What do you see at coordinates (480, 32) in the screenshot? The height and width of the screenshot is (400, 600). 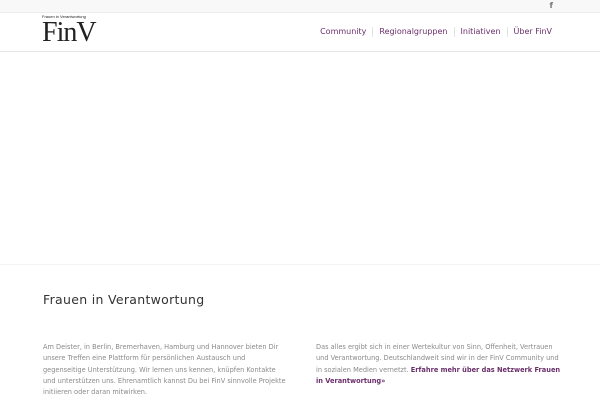 I see `nav-item-initiativen: Initiativen` at bounding box center [480, 32].